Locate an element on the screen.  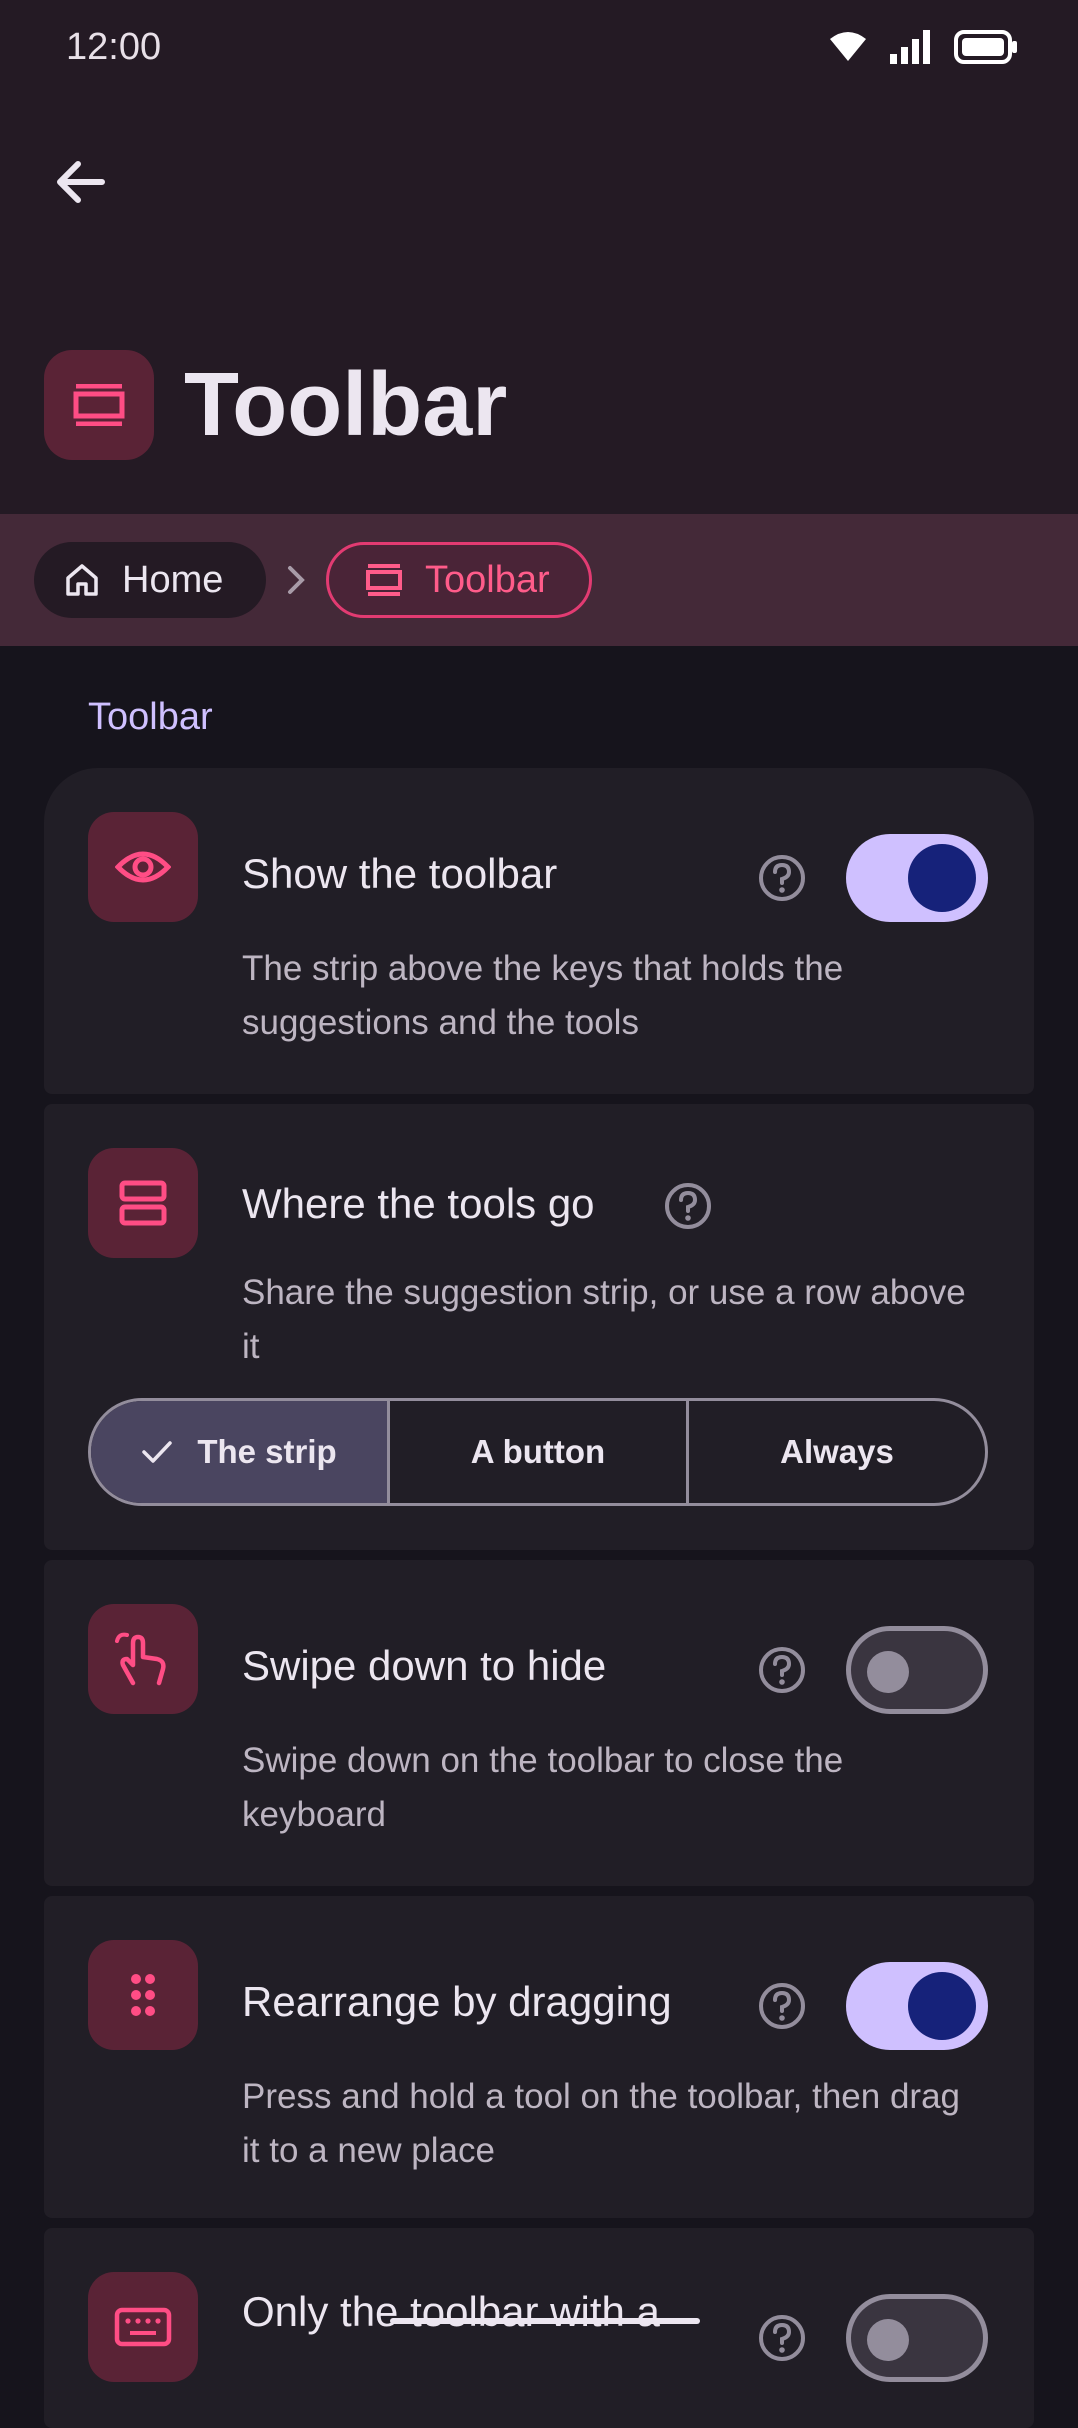
back-arrow-icon is located at coordinates (80, 182).